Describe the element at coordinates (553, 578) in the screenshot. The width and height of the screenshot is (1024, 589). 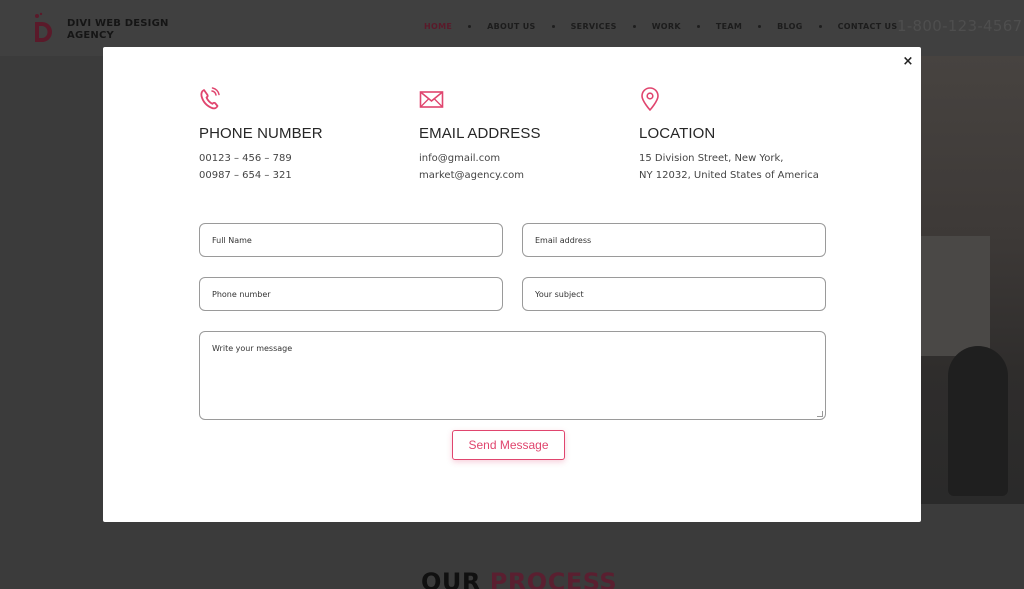
I see `section-heading-word-2: PROCESS` at that location.